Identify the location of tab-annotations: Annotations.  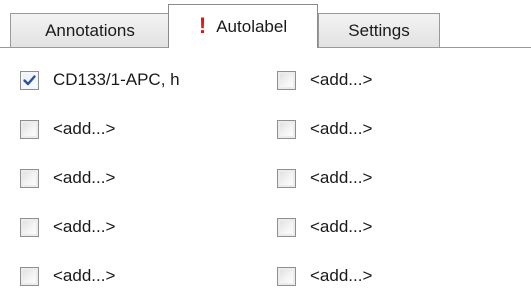
(90, 30).